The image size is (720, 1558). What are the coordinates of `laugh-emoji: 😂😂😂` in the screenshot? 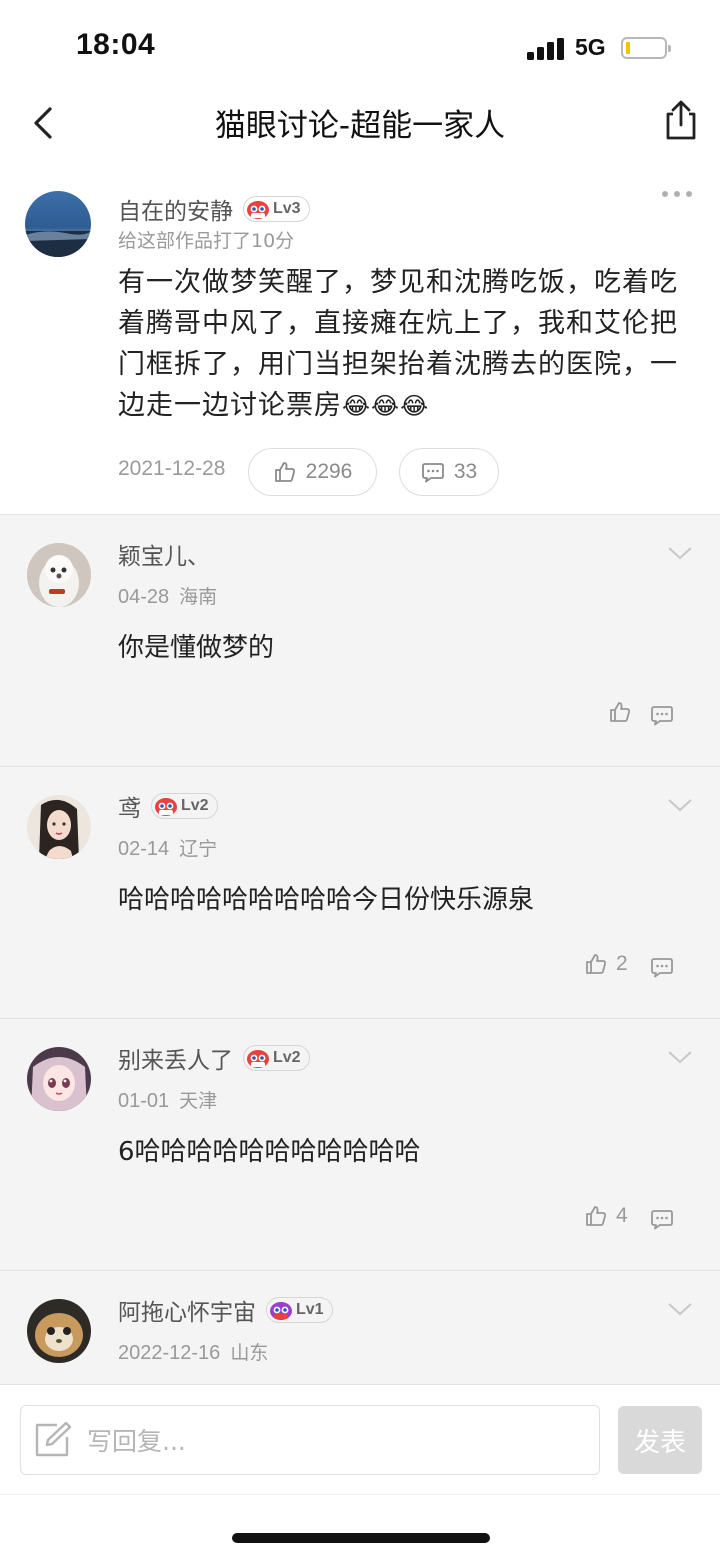 It's located at (386, 406).